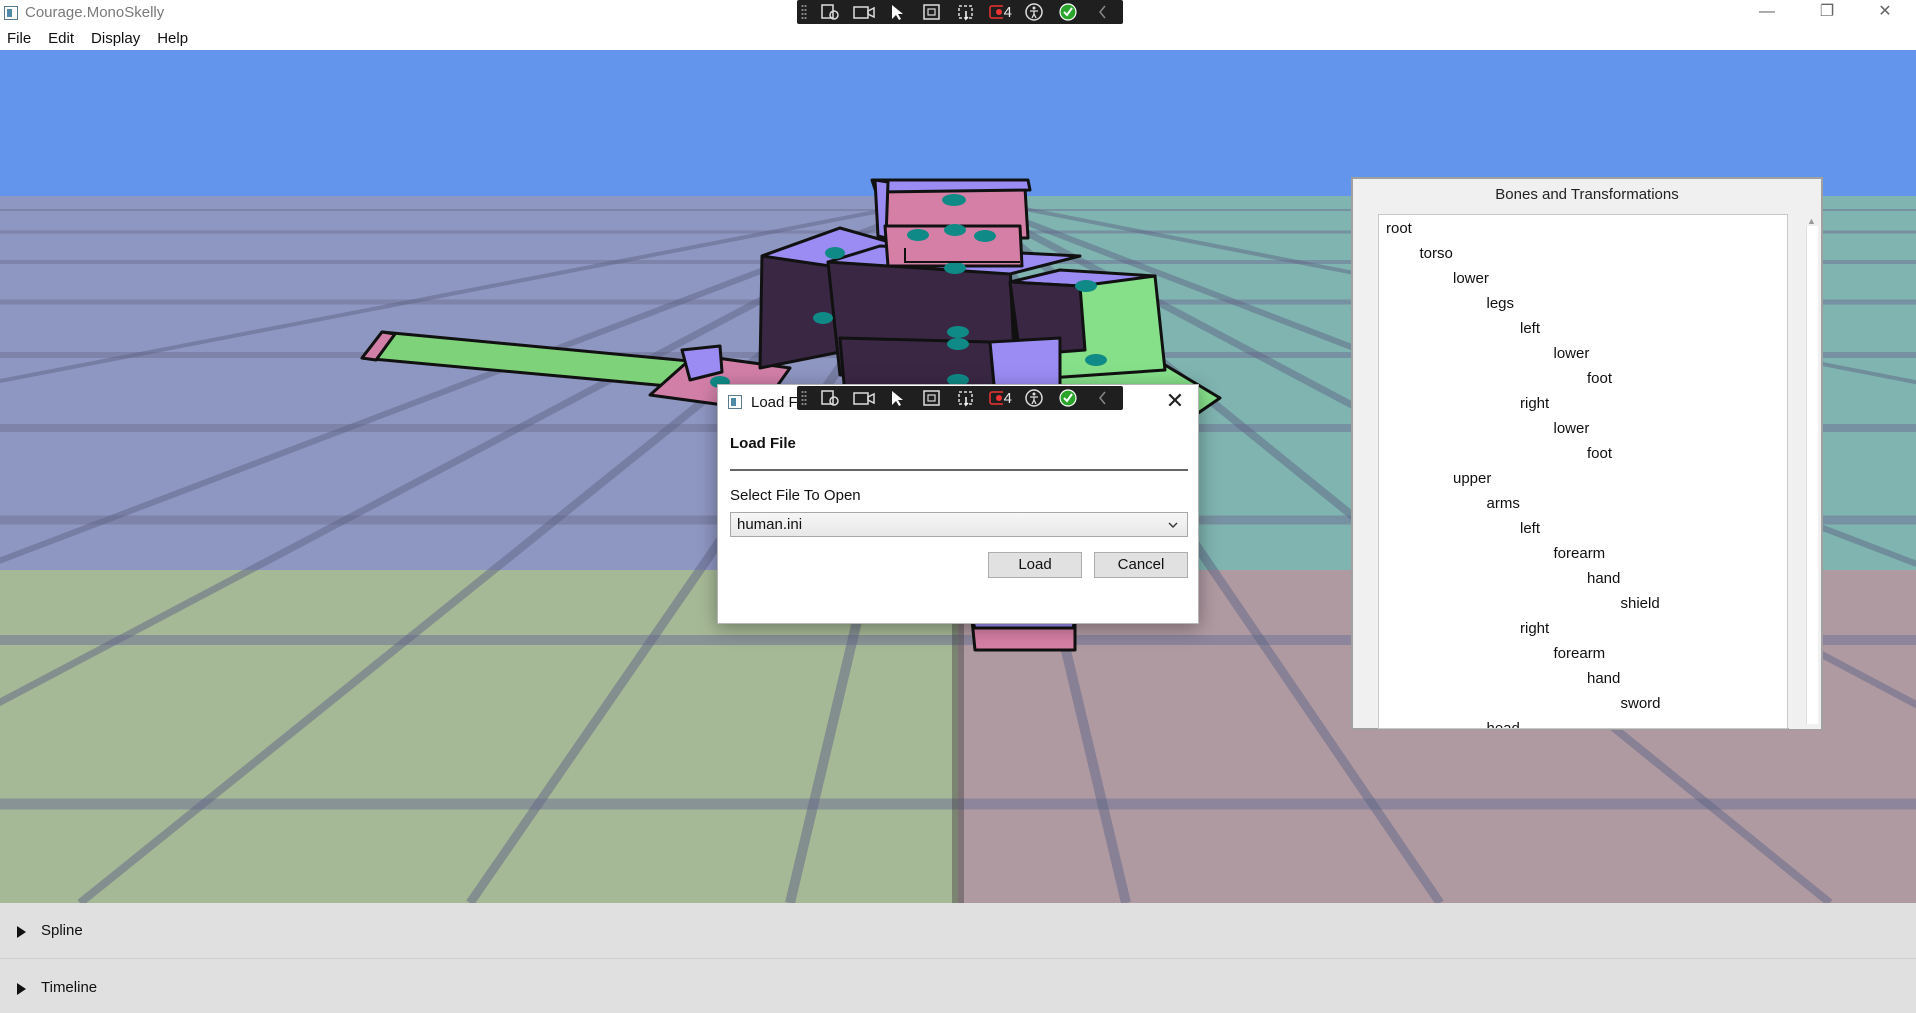 The image size is (1916, 1013). Describe the element at coordinates (172, 38) in the screenshot. I see `menu-help: Help` at that location.